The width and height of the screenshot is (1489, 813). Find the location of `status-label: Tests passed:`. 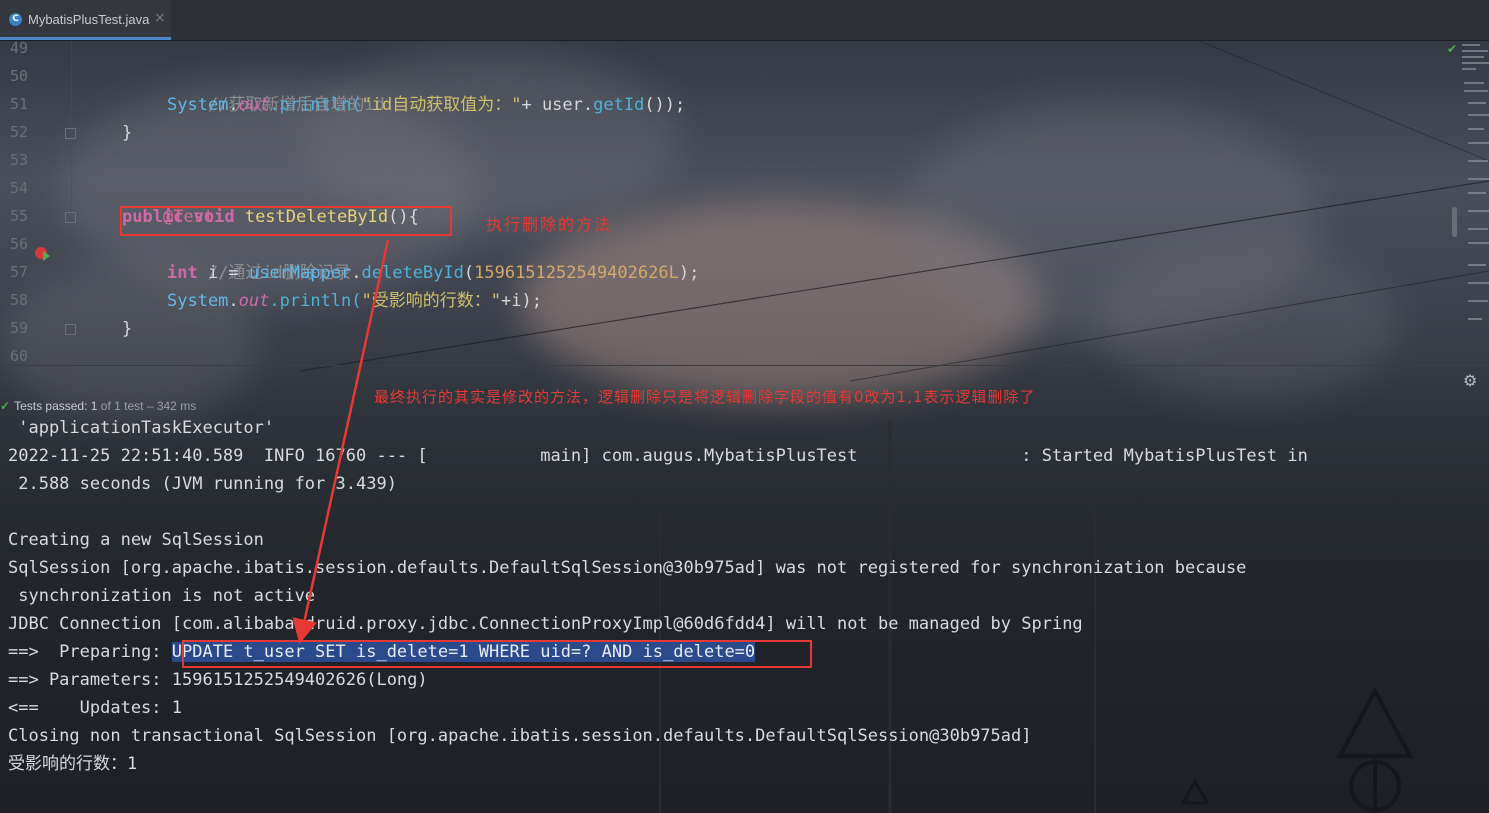

status-label: Tests passed: is located at coordinates (52, 406).